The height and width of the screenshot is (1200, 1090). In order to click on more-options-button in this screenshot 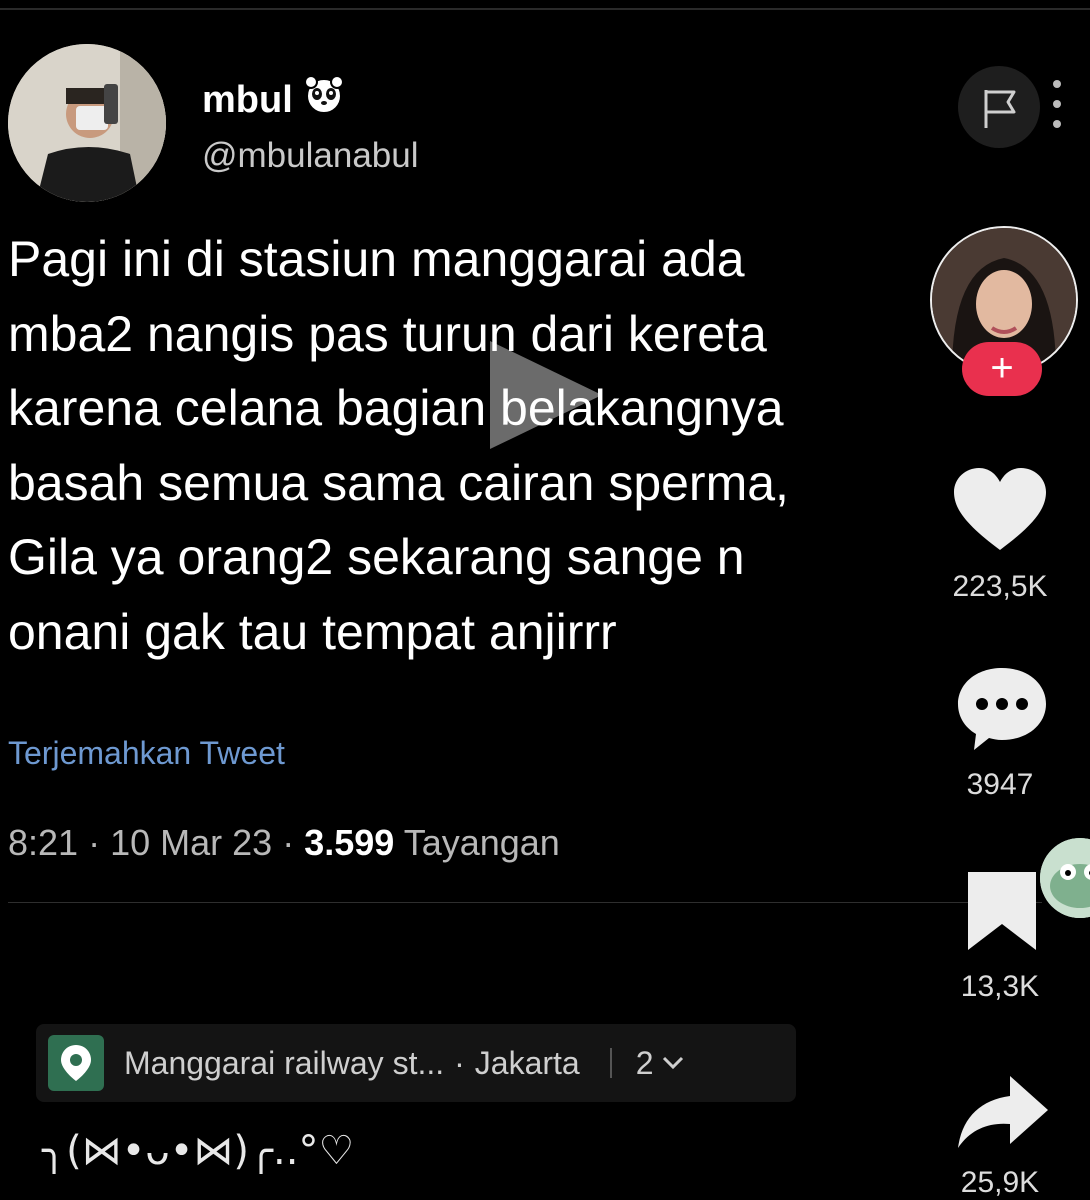, I will do `click(1057, 104)`.